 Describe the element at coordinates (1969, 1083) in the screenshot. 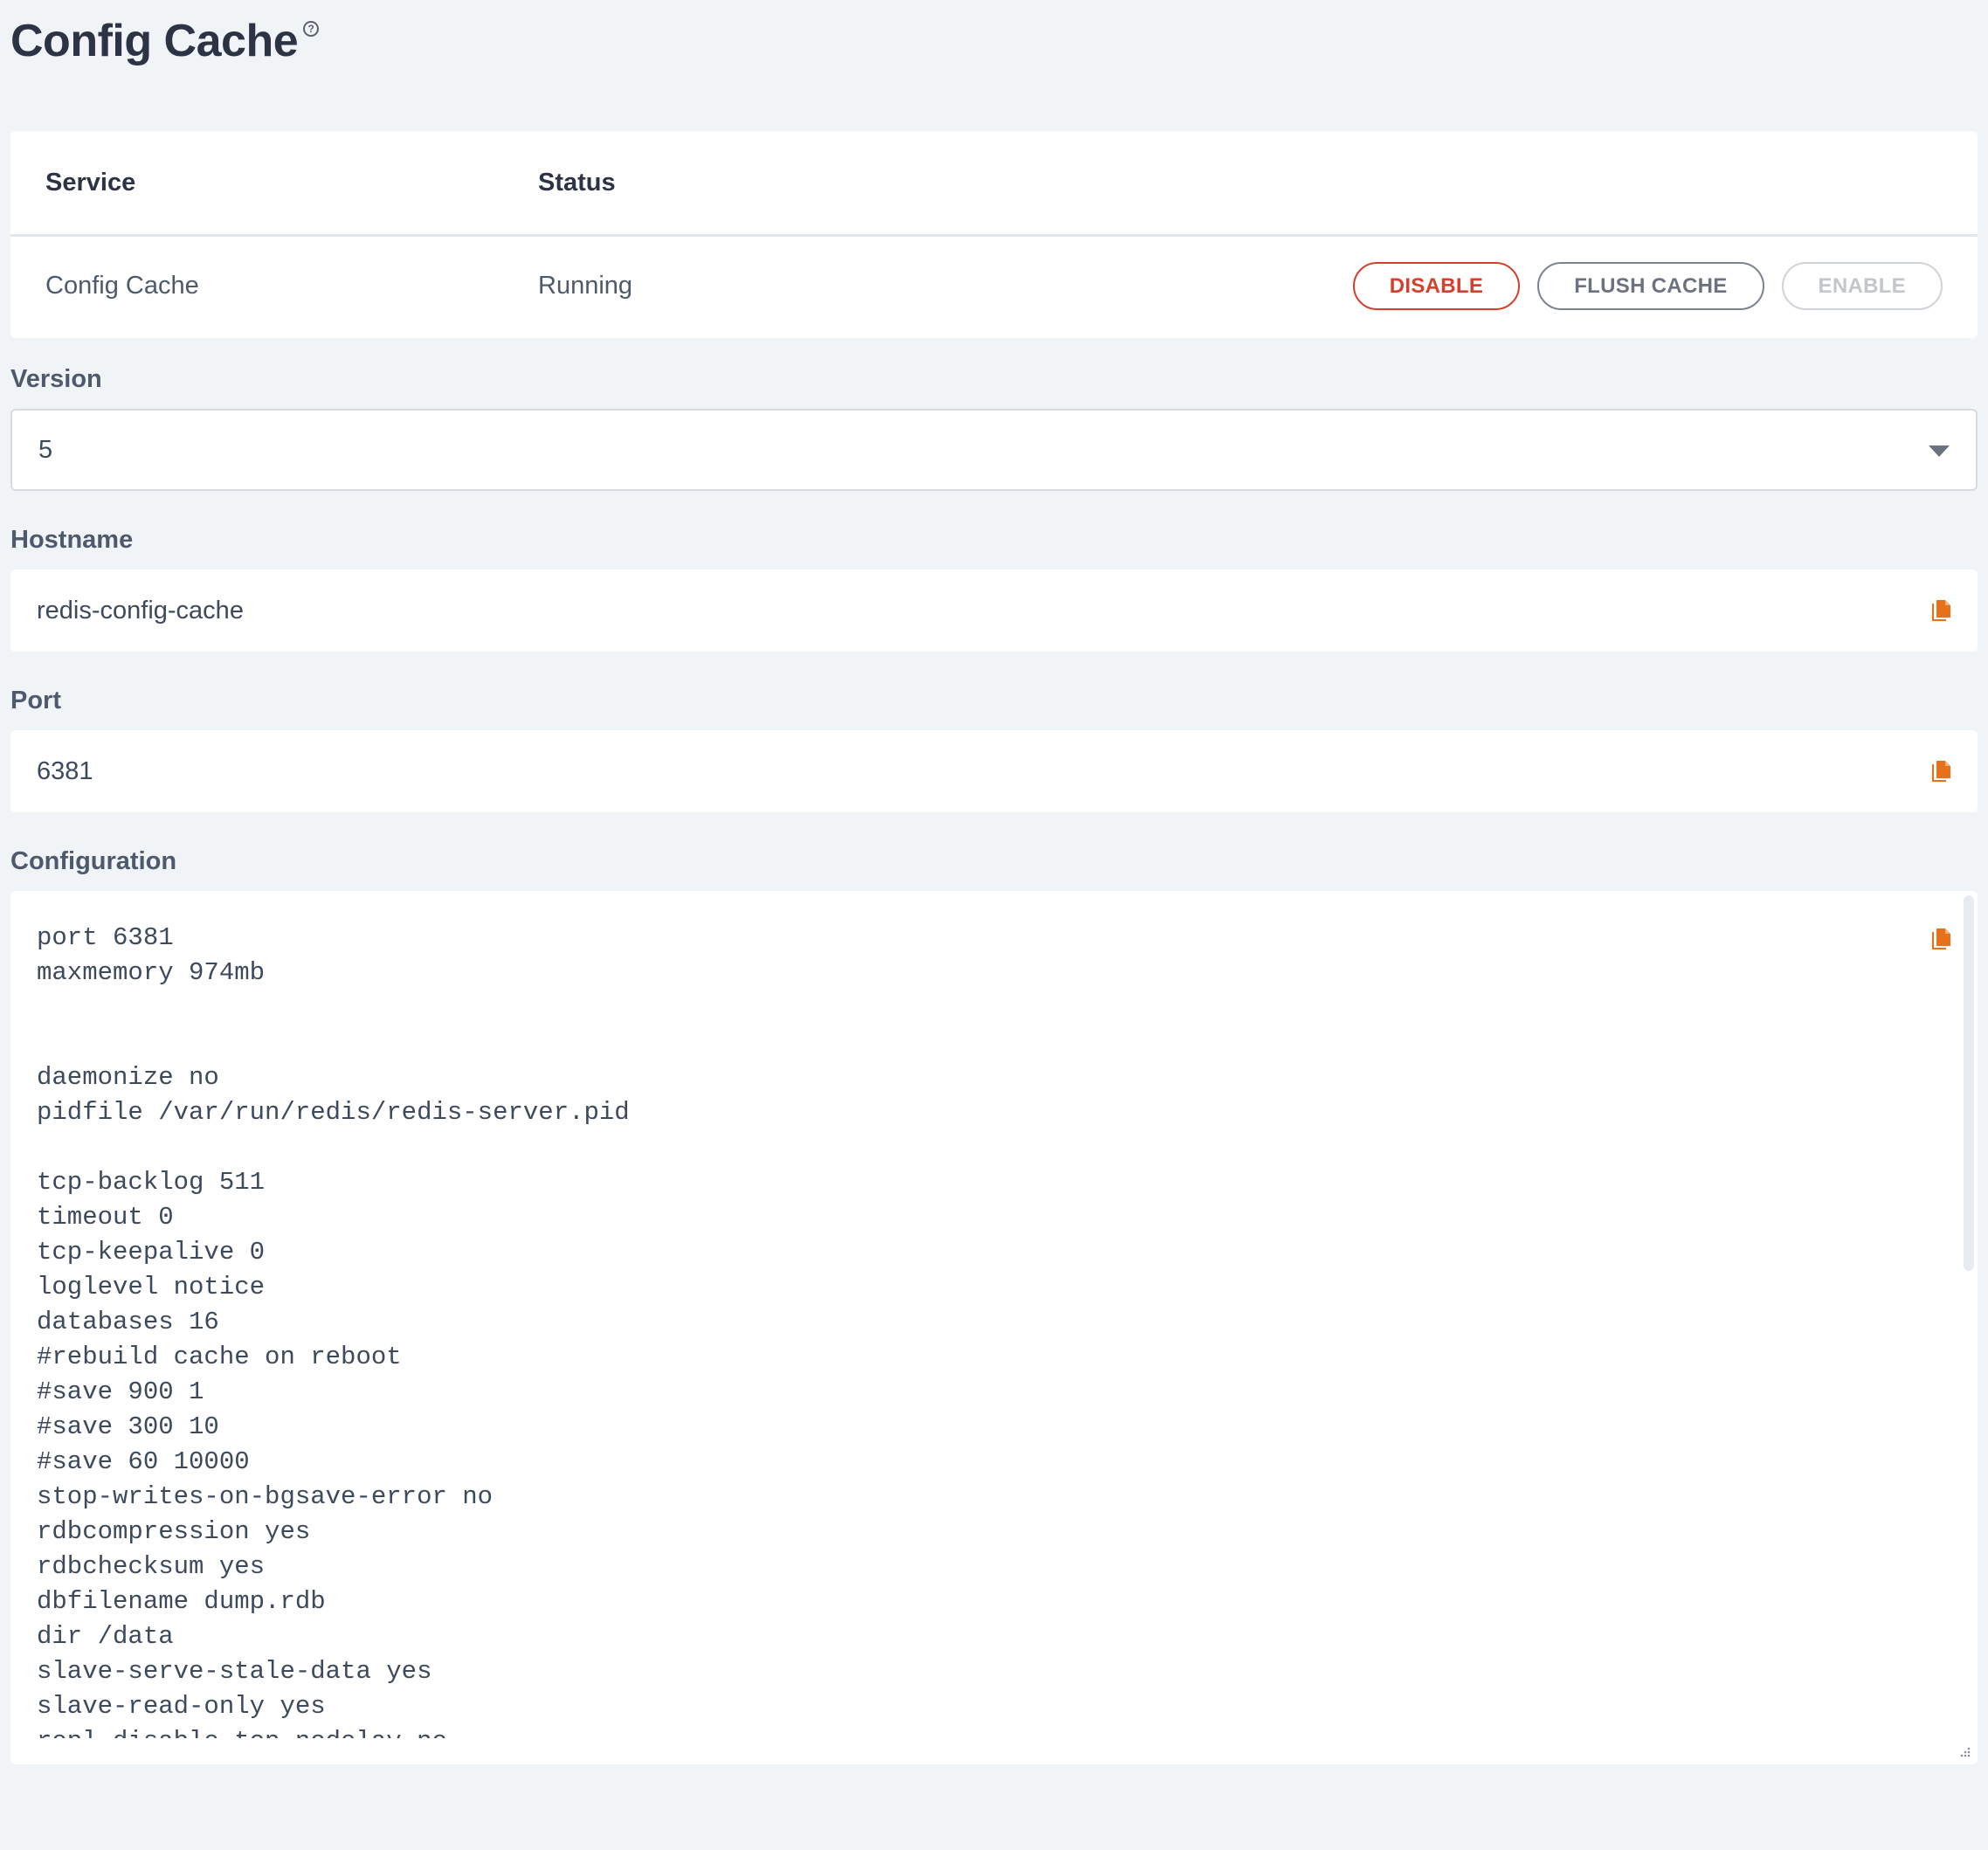

I see `scrollbar` at that location.